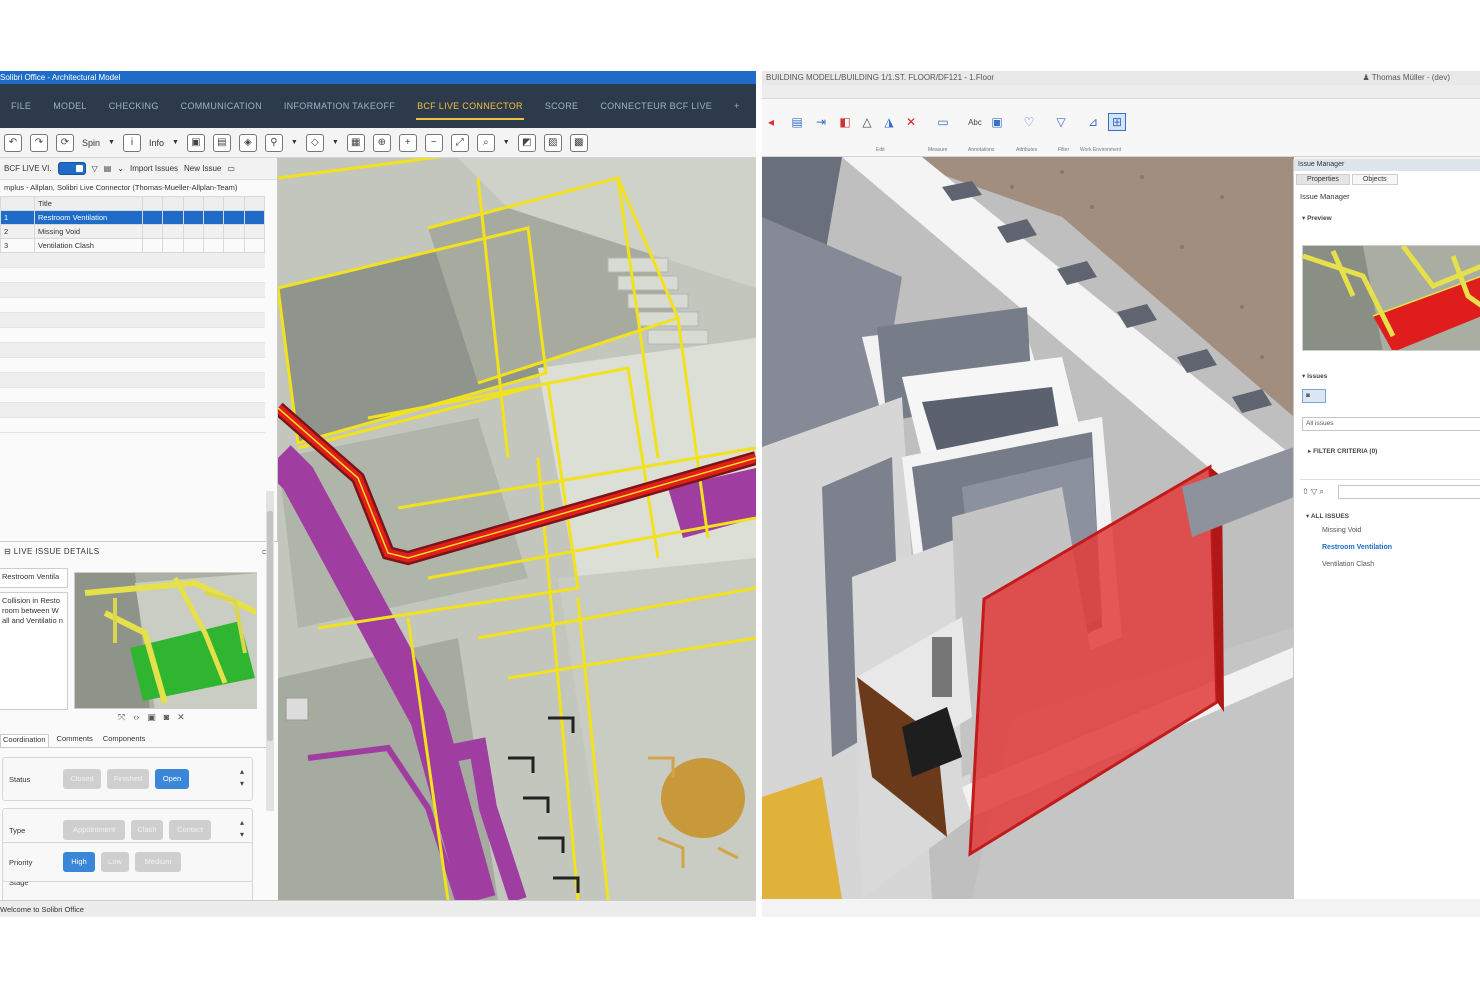 The width and height of the screenshot is (1480, 987). What do you see at coordinates (128, 779) in the screenshot?
I see `status-finished-button: Finished` at bounding box center [128, 779].